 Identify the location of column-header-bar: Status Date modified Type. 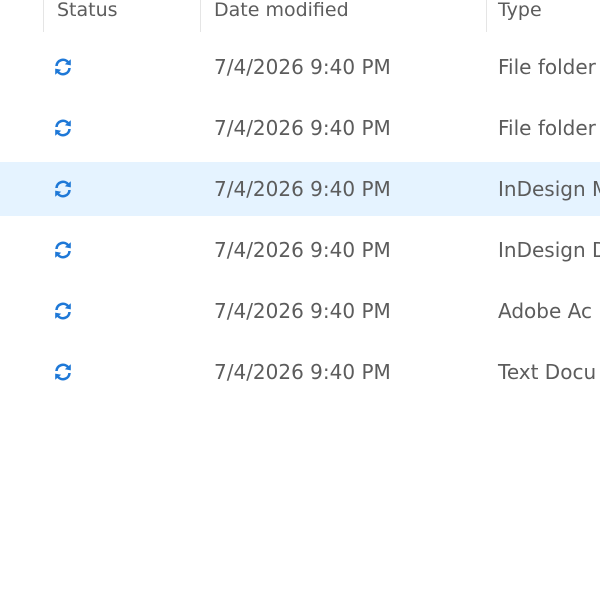
(300, 16).